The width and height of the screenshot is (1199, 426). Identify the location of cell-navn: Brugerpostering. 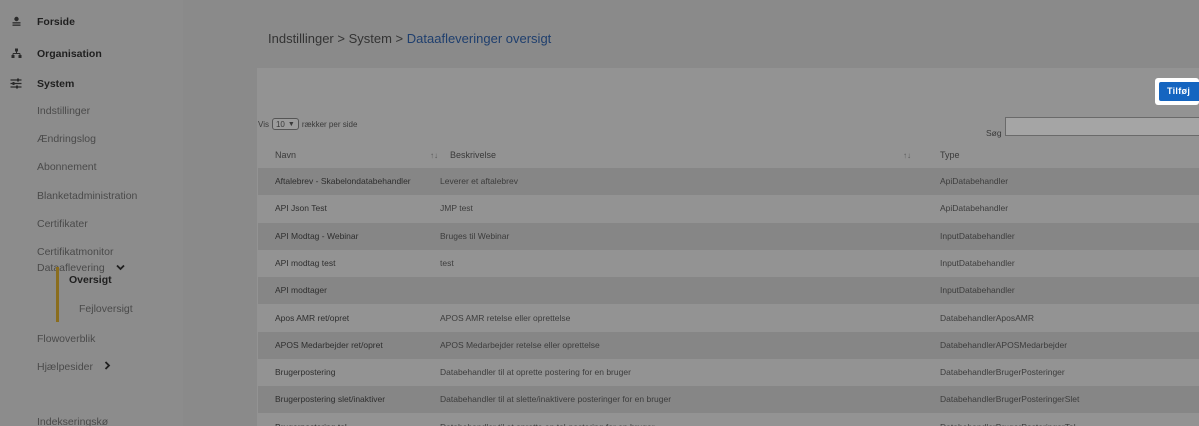
(305, 372).